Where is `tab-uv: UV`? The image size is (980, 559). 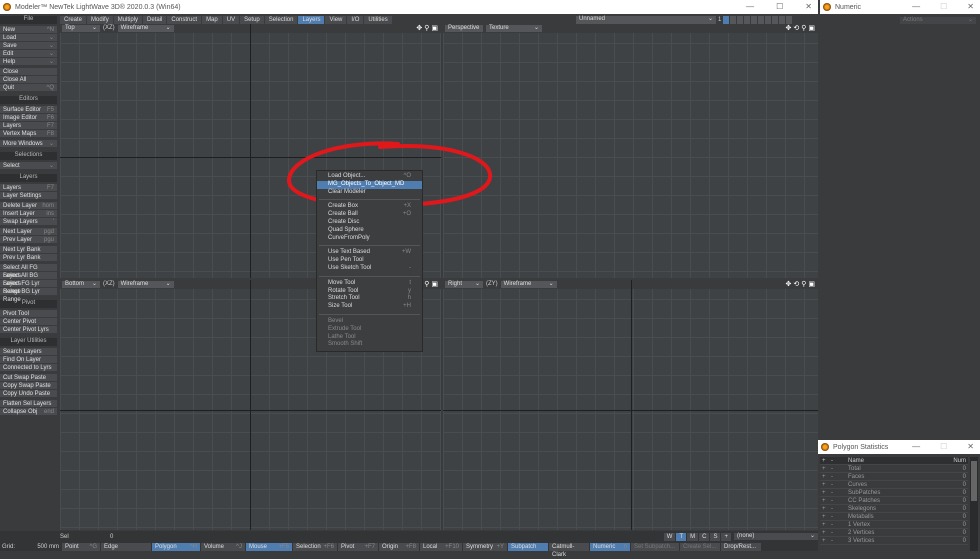
tab-uv: UV is located at coordinates (231, 20).